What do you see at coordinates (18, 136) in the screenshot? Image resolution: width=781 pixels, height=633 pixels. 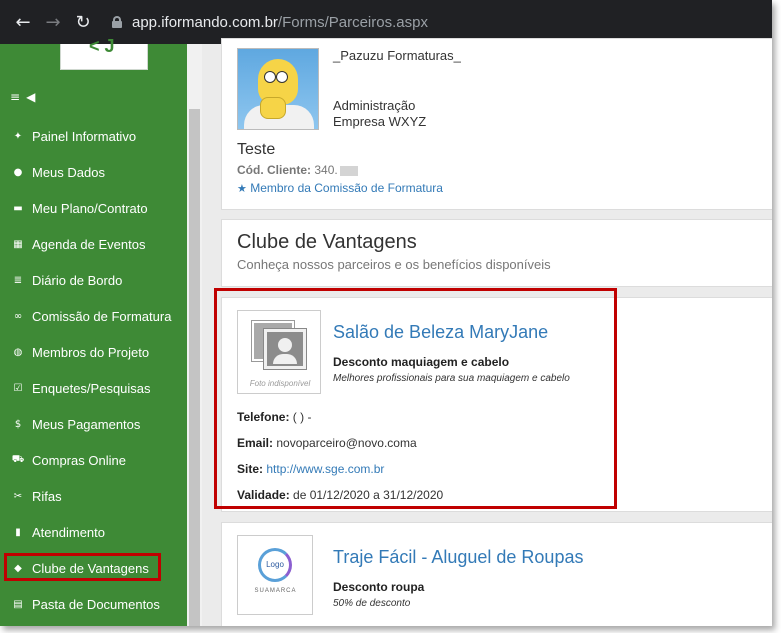 I see `pin-icon: ✦` at bounding box center [18, 136].